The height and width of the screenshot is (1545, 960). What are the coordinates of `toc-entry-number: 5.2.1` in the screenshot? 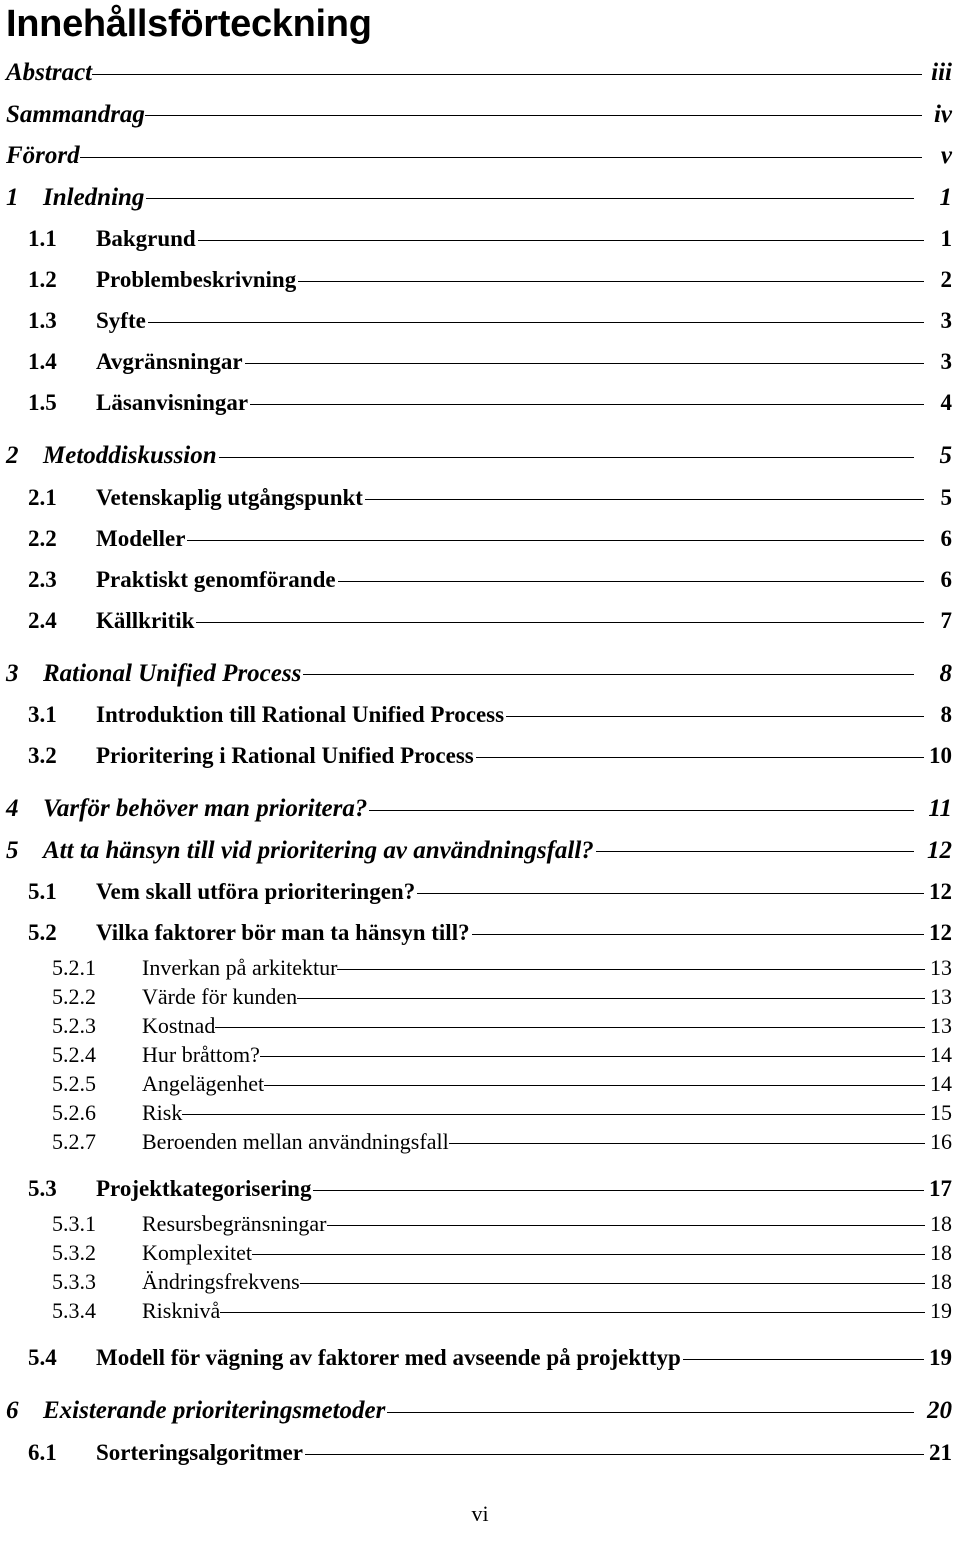 It's located at (74, 967).